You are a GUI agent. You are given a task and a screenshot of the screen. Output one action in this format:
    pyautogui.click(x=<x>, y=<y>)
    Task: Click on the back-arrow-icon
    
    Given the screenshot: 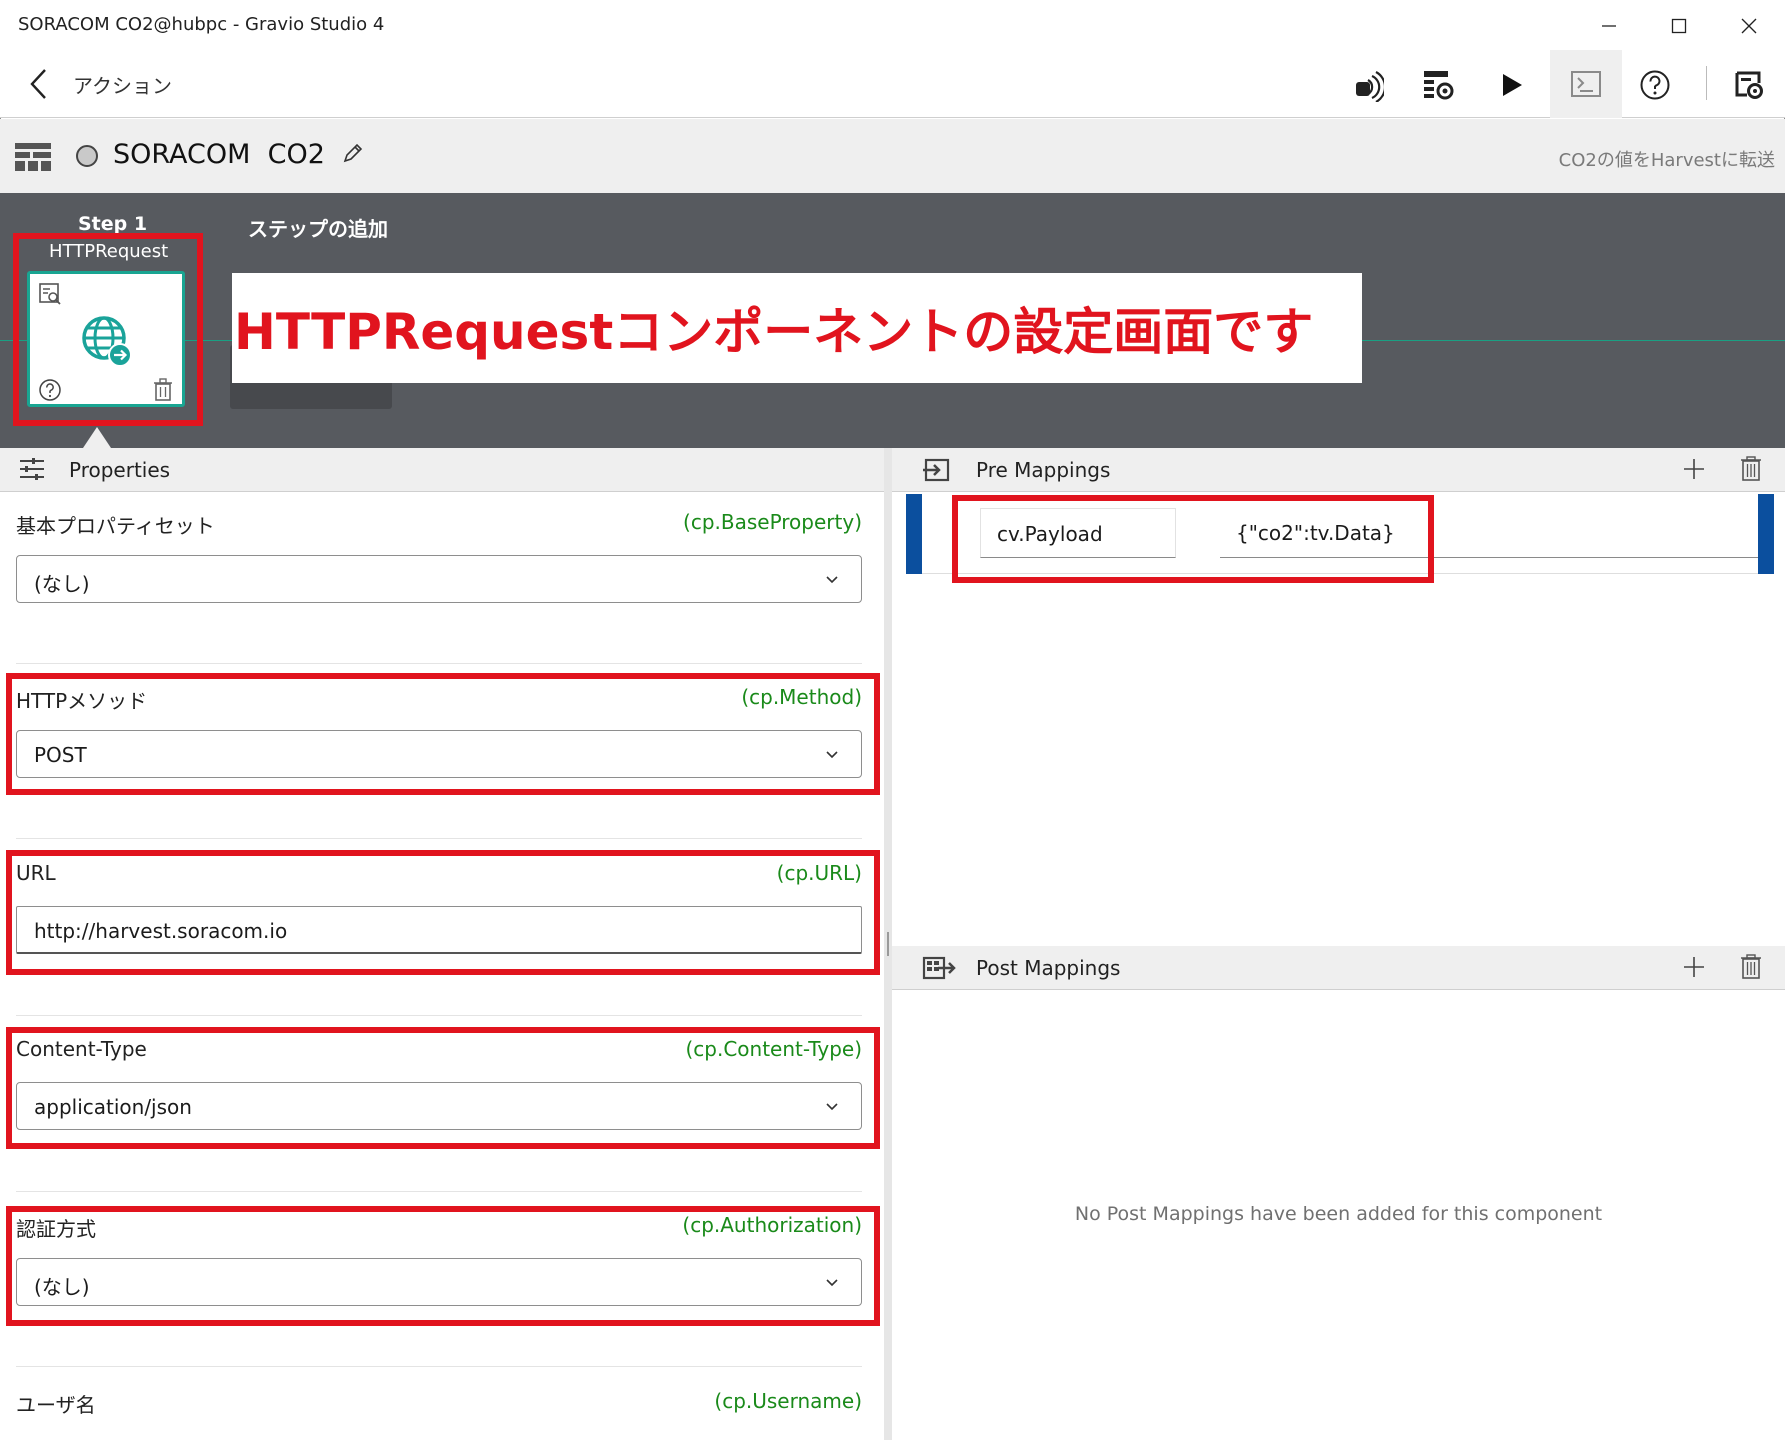 What is the action you would take?
    pyautogui.click(x=38, y=84)
    